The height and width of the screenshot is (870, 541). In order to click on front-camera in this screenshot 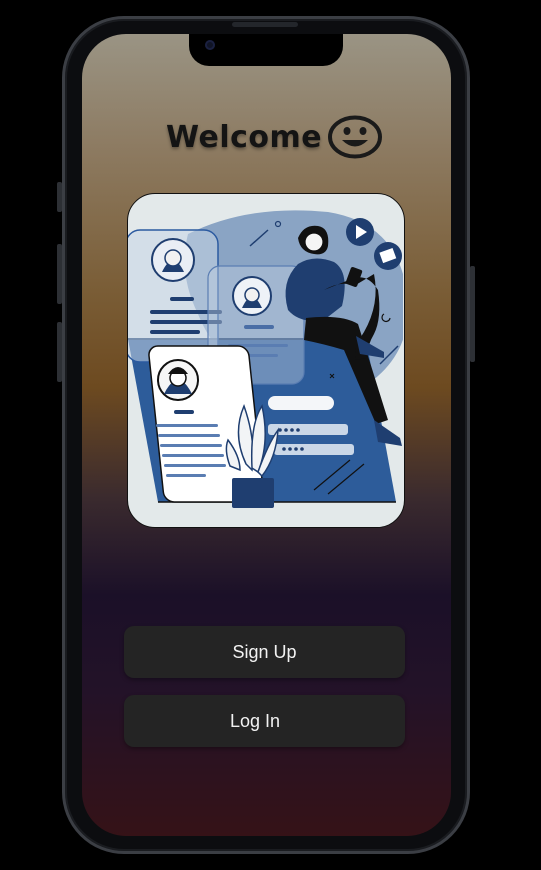, I will do `click(210, 45)`.